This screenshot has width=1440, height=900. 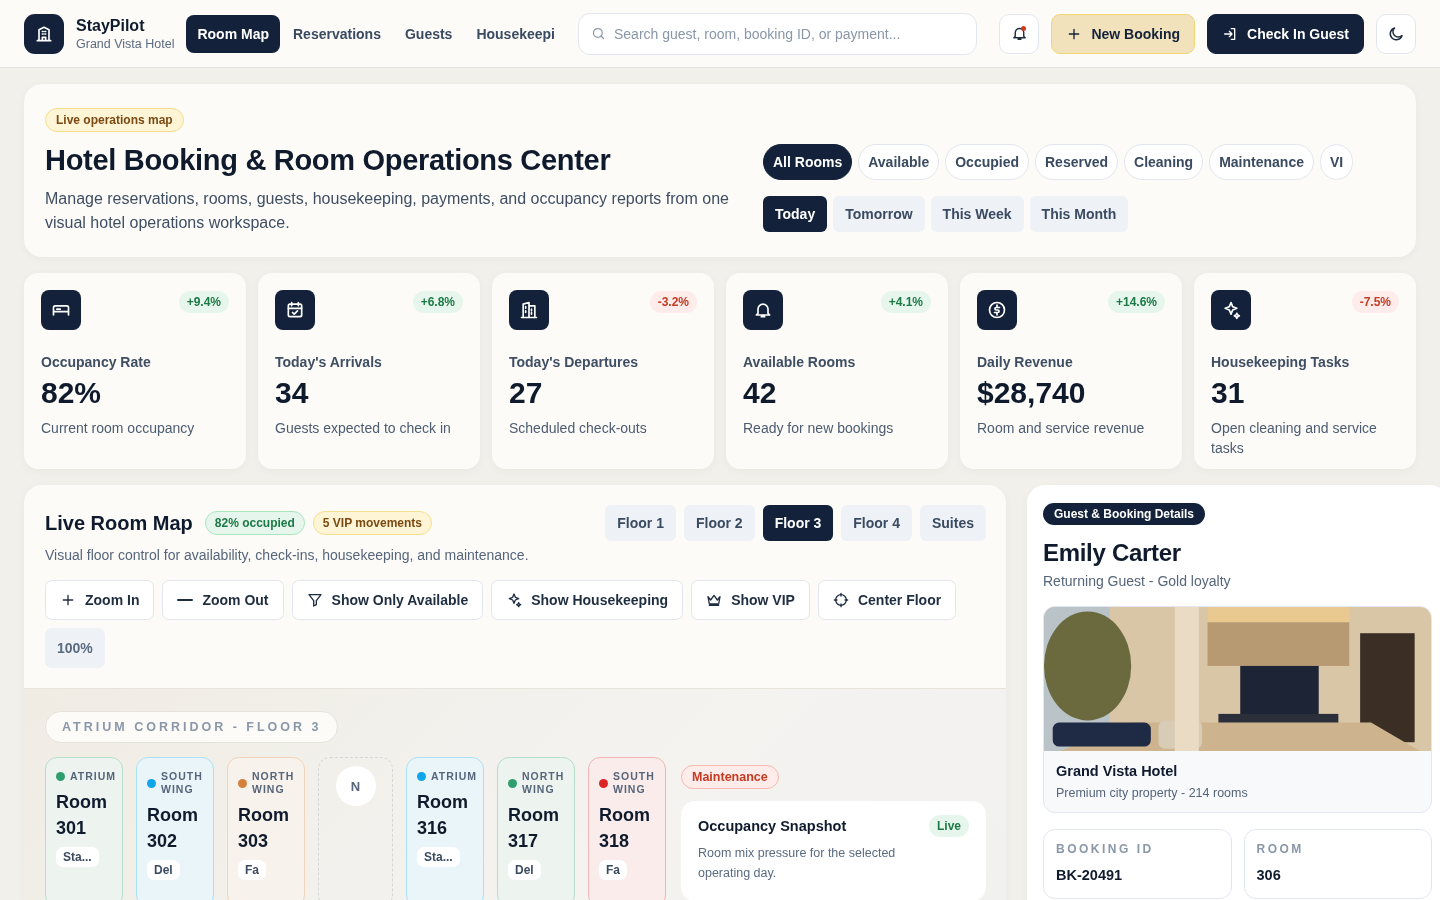 What do you see at coordinates (119, 523) in the screenshot?
I see `section-title: Live Room Map` at bounding box center [119, 523].